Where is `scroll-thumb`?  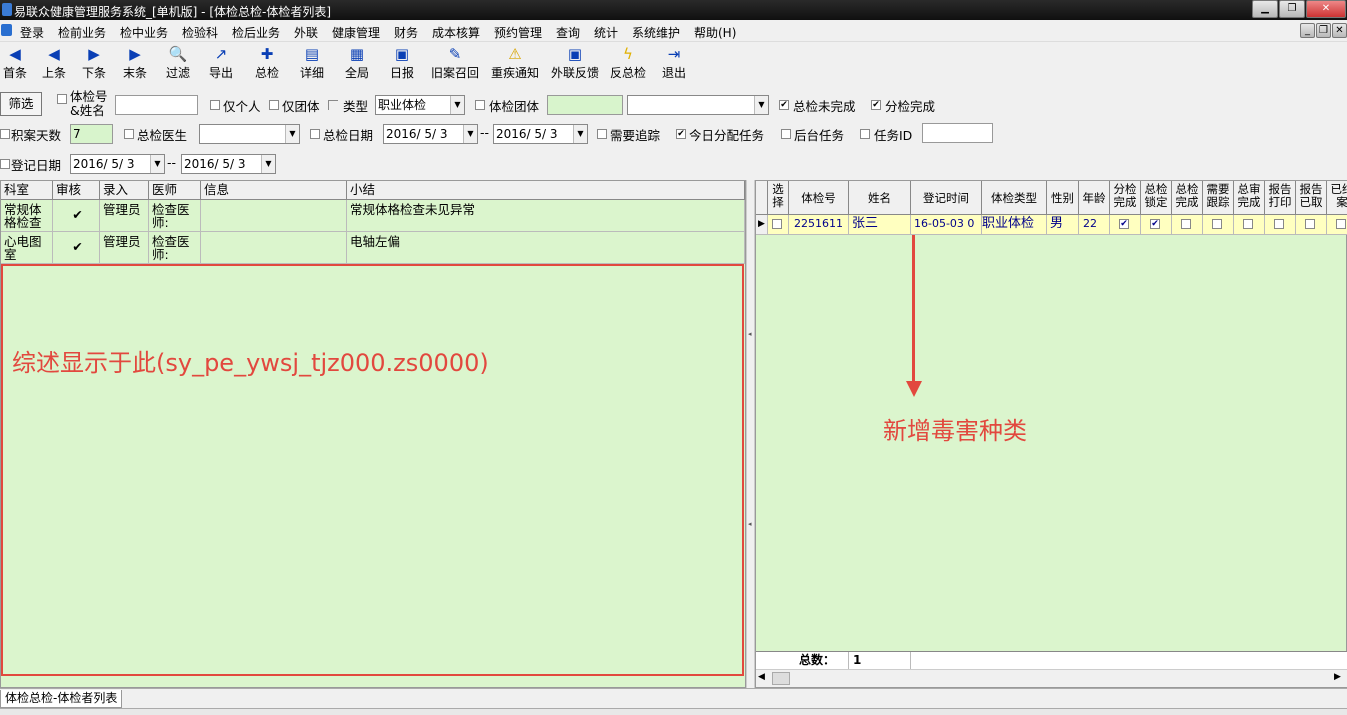 scroll-thumb is located at coordinates (781, 678).